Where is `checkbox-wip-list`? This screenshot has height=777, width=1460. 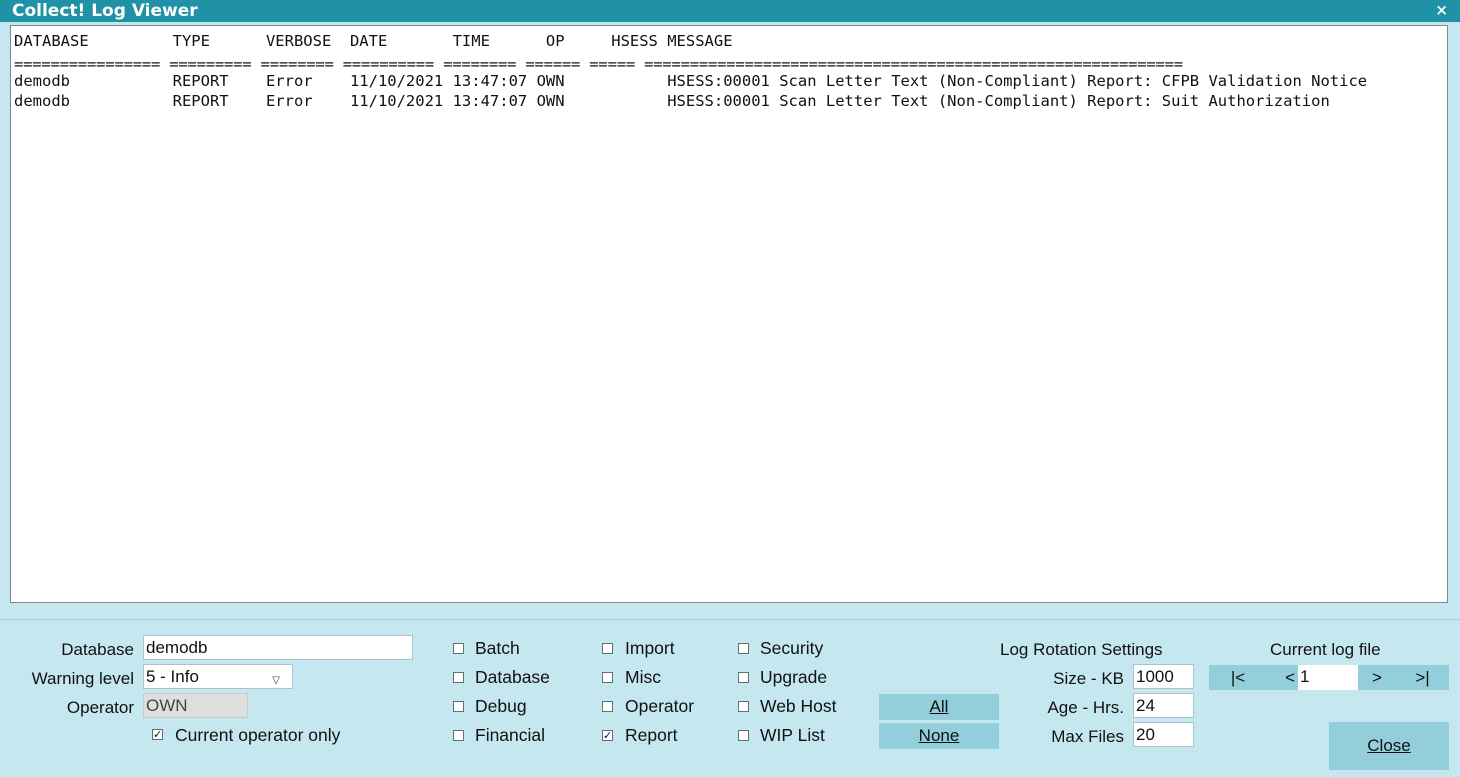
checkbox-wip-list is located at coordinates (743, 735).